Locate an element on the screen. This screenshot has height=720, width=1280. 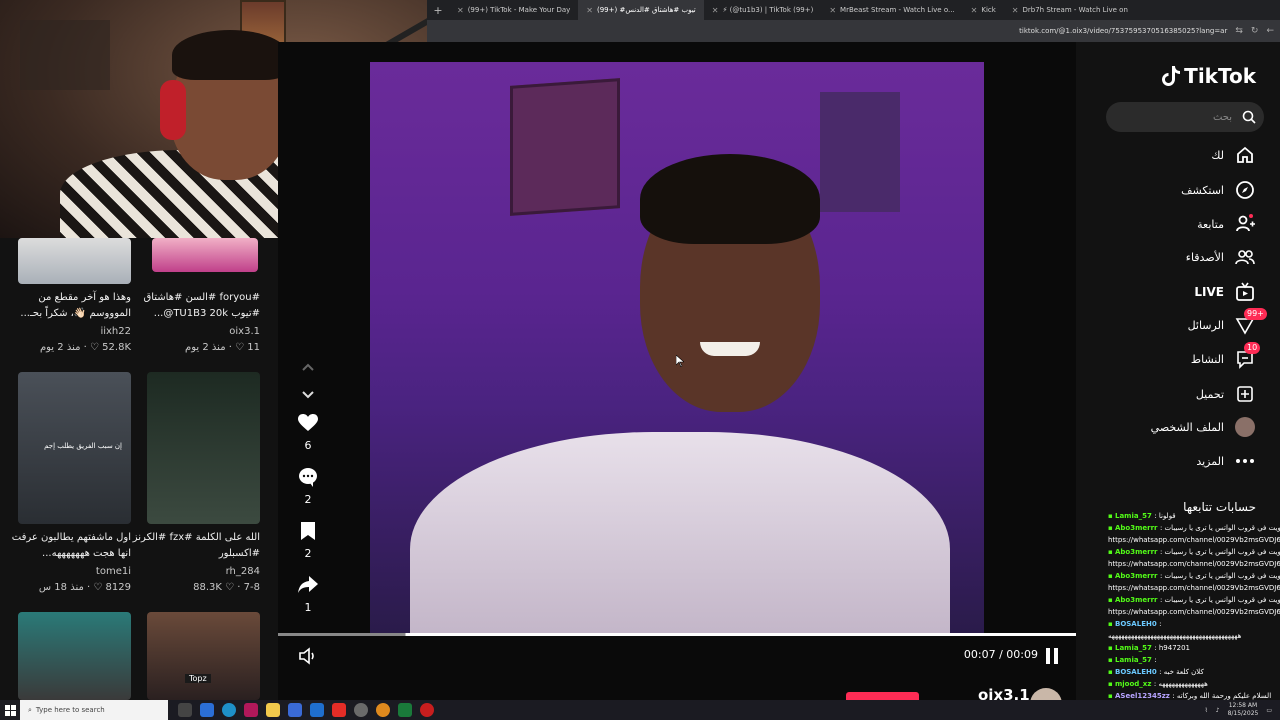
app-icon is located at coordinates (251, 710).